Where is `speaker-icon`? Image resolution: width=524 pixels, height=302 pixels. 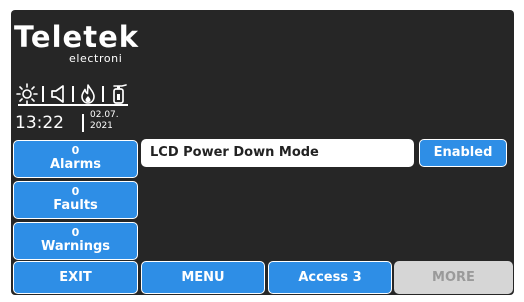
speaker-icon is located at coordinates (57, 94).